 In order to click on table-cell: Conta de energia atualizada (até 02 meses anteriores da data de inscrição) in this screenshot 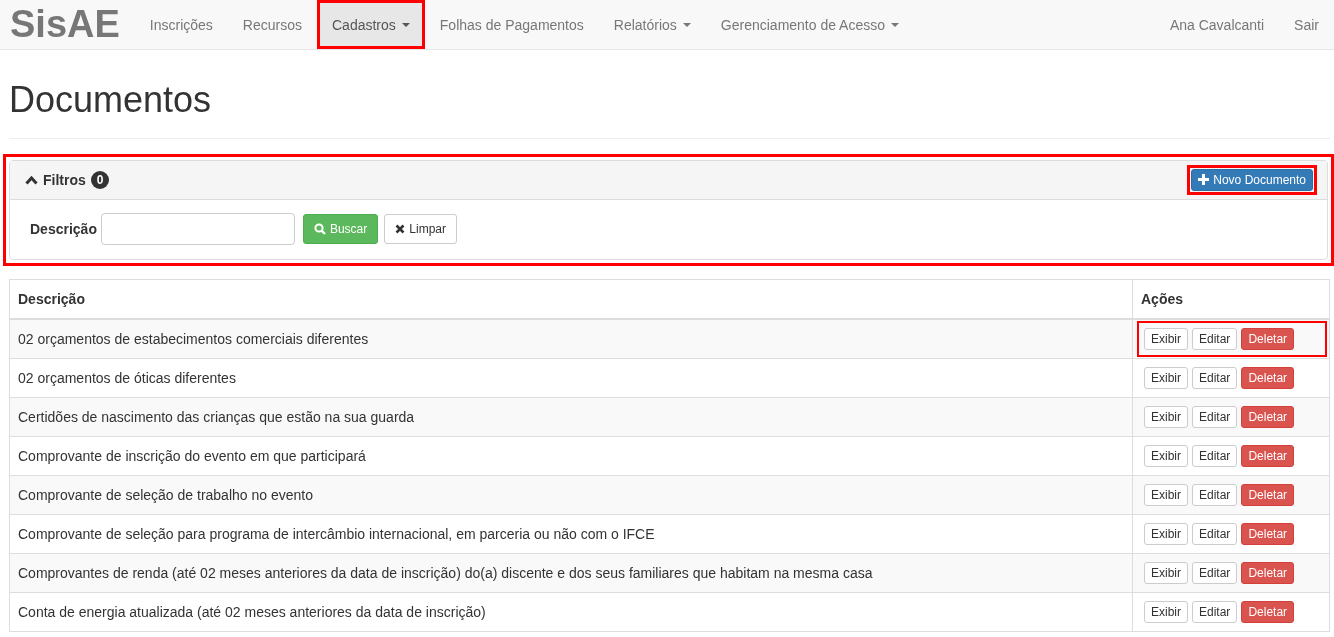, I will do `click(252, 611)`.